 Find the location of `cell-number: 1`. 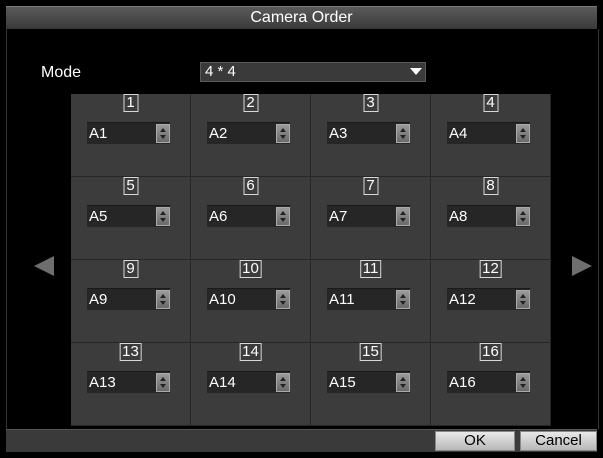

cell-number: 1 is located at coordinates (130, 103).